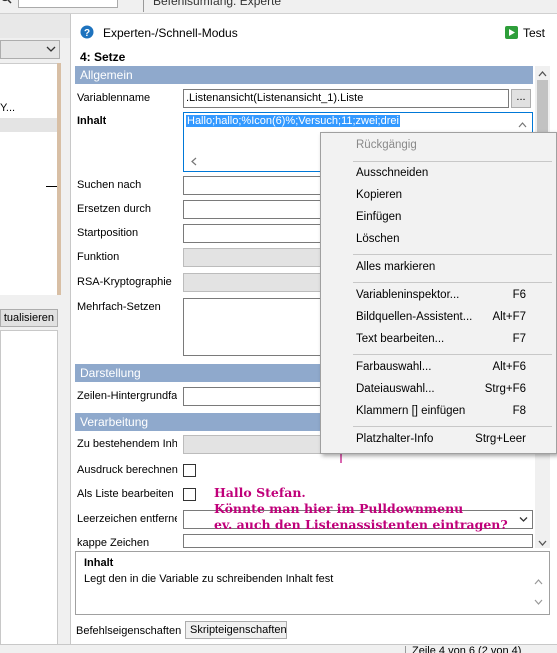 The height and width of the screenshot is (653, 557). I want to click on ausdruck-checkbox, so click(189, 470).